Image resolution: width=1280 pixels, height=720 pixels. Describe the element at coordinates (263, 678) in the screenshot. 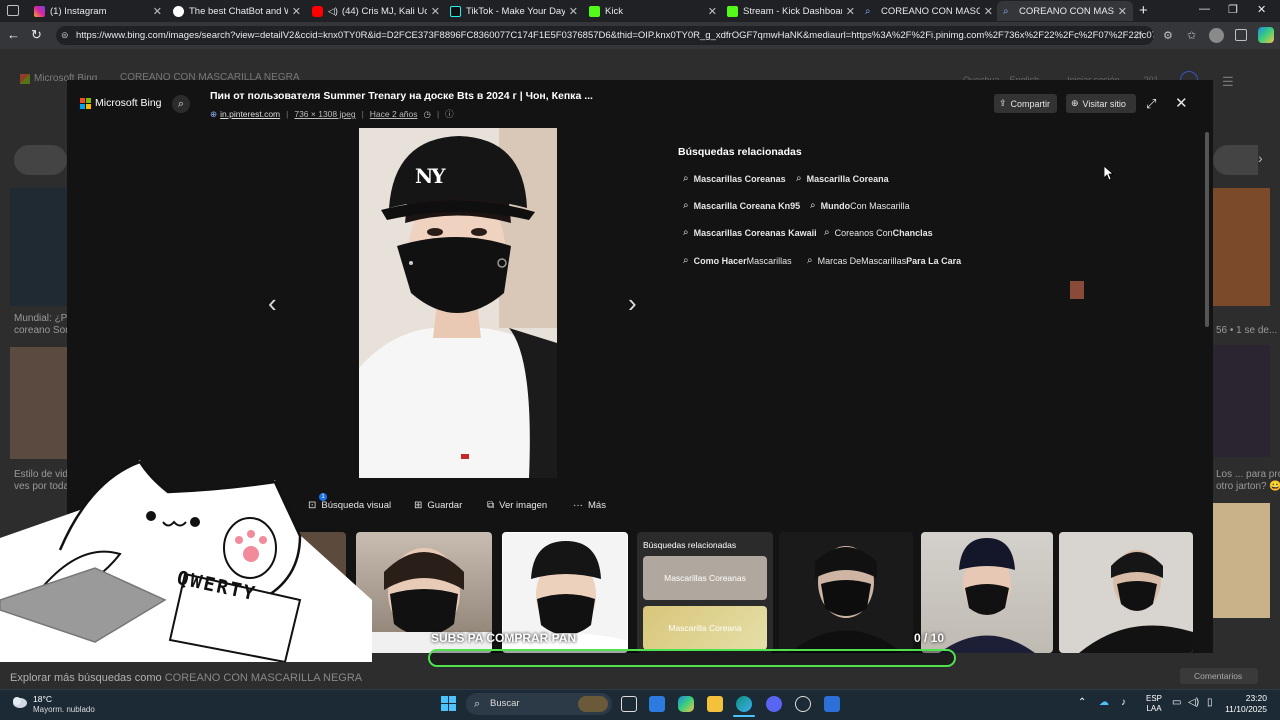

I see `explore-query-link: COREANO CON MASCARILLA NEGRA` at that location.